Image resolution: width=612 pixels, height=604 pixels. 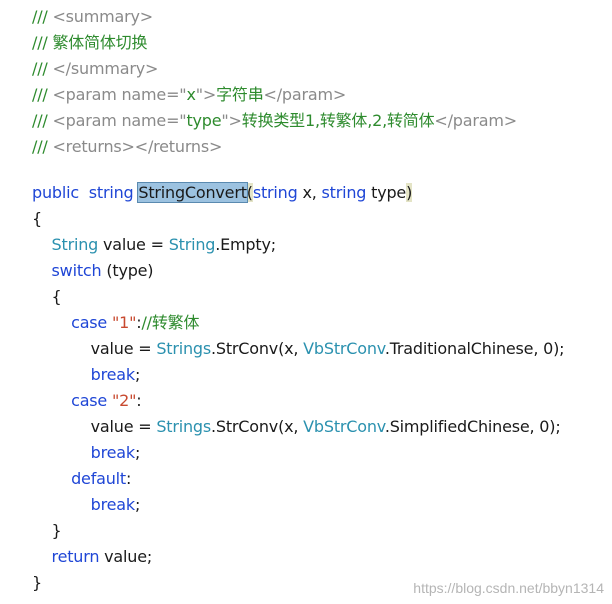 I want to click on code-token: x,, so click(x=309, y=192).